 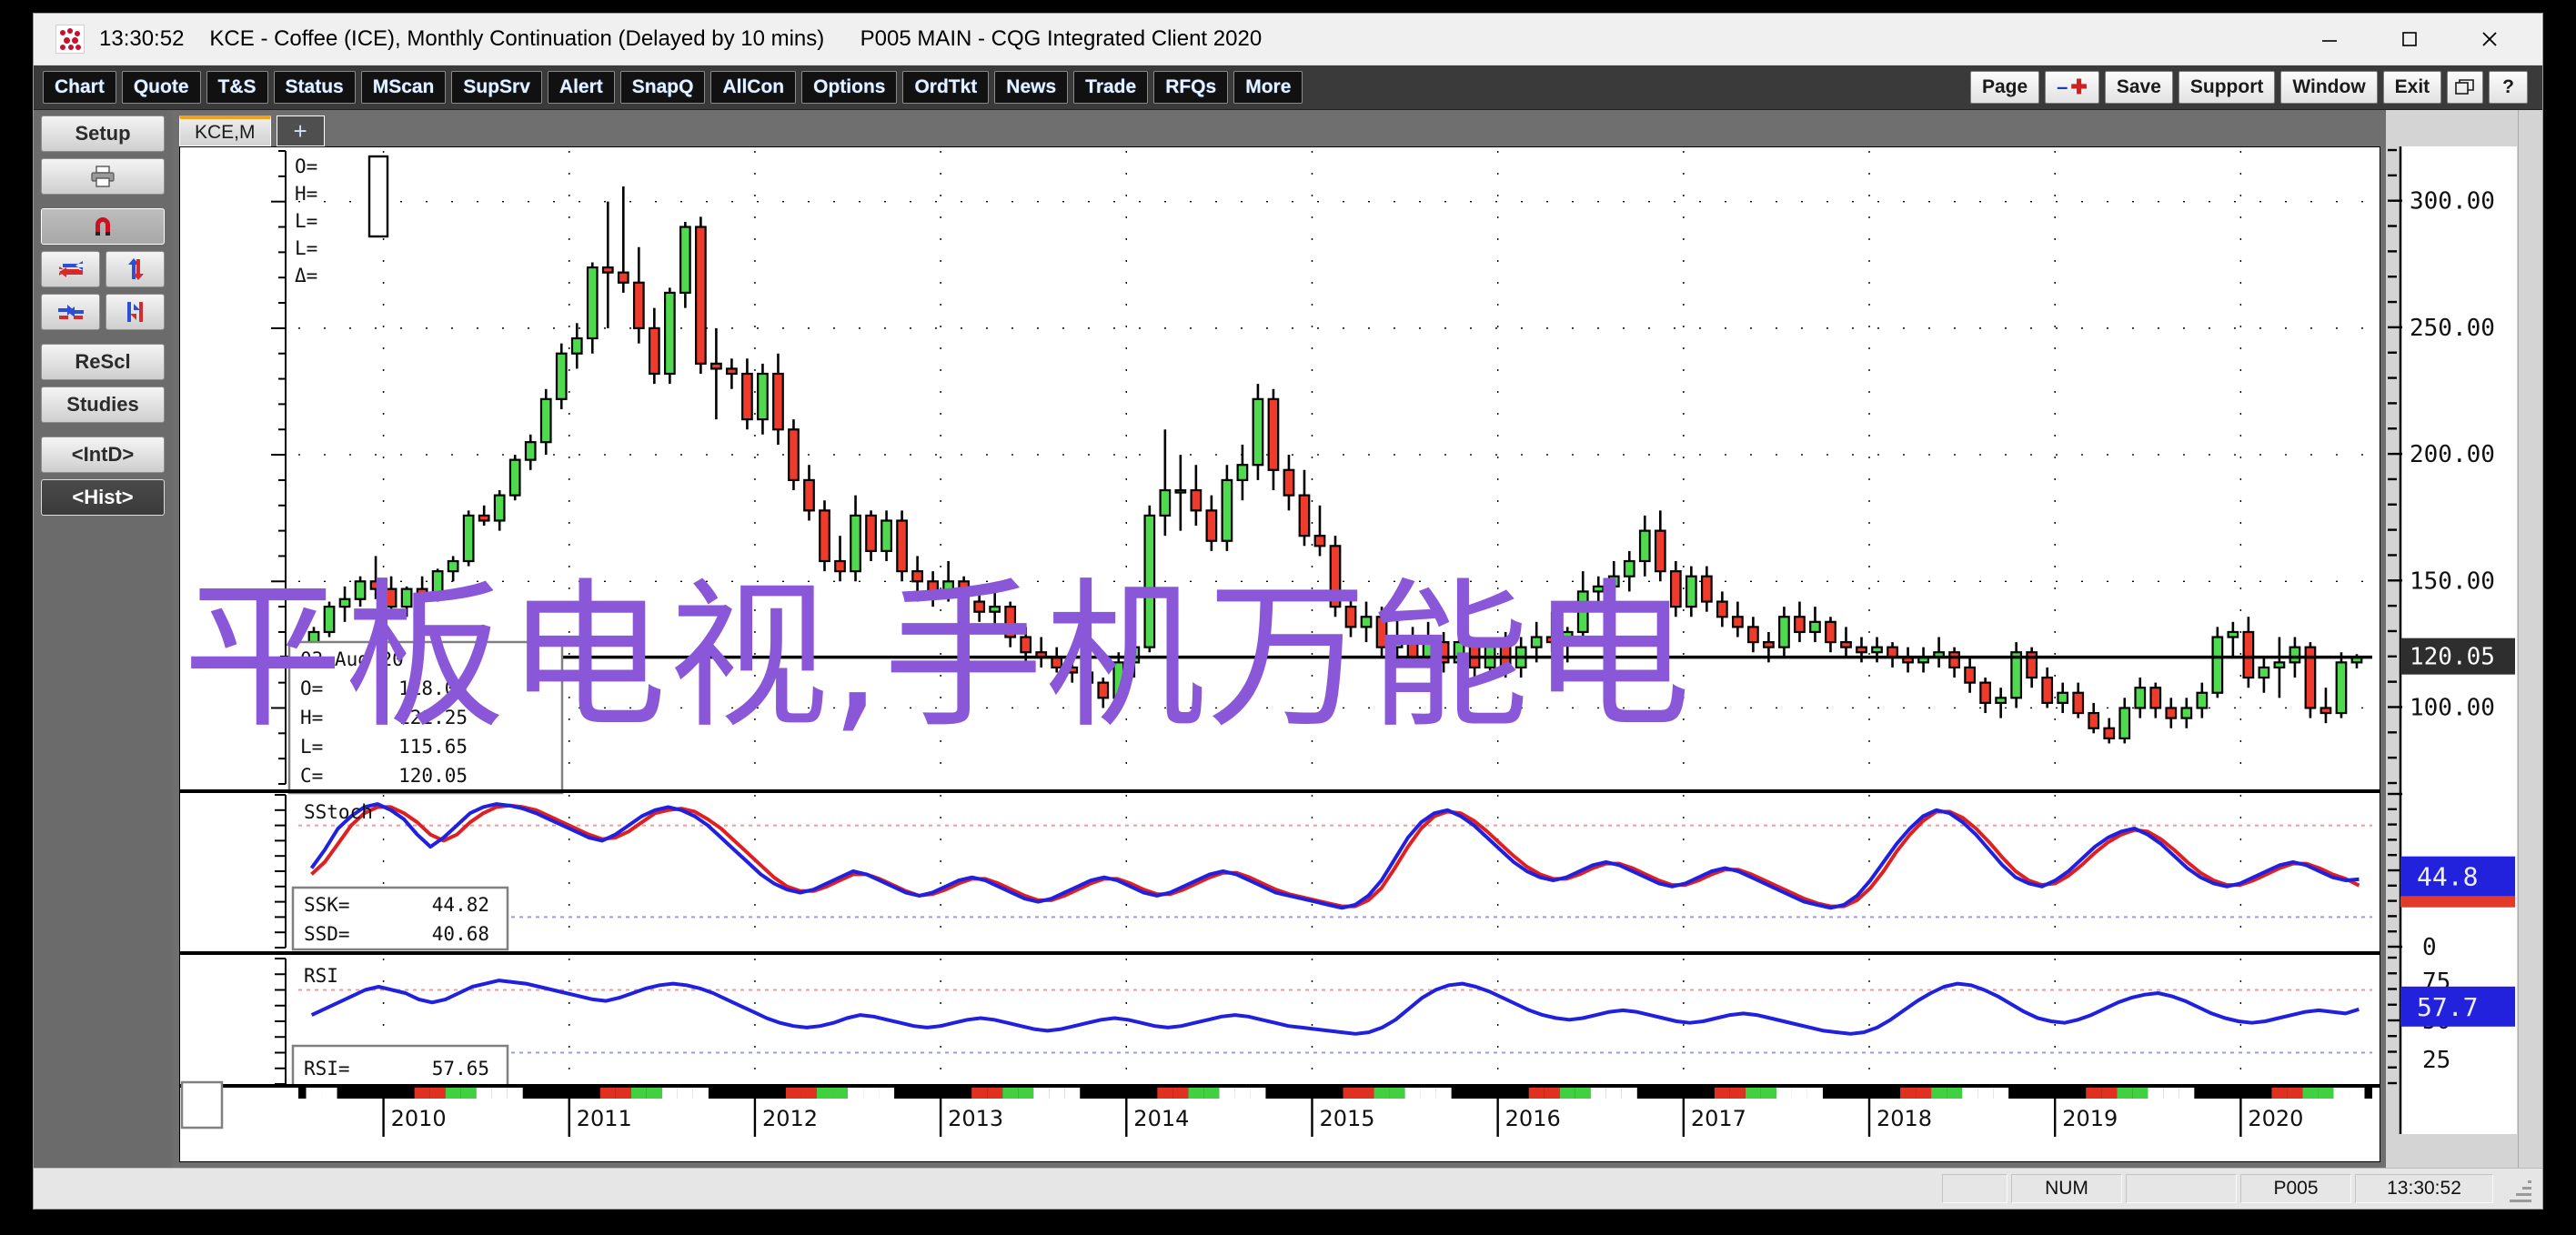 What do you see at coordinates (2138, 87) in the screenshot?
I see `save-button: Save` at bounding box center [2138, 87].